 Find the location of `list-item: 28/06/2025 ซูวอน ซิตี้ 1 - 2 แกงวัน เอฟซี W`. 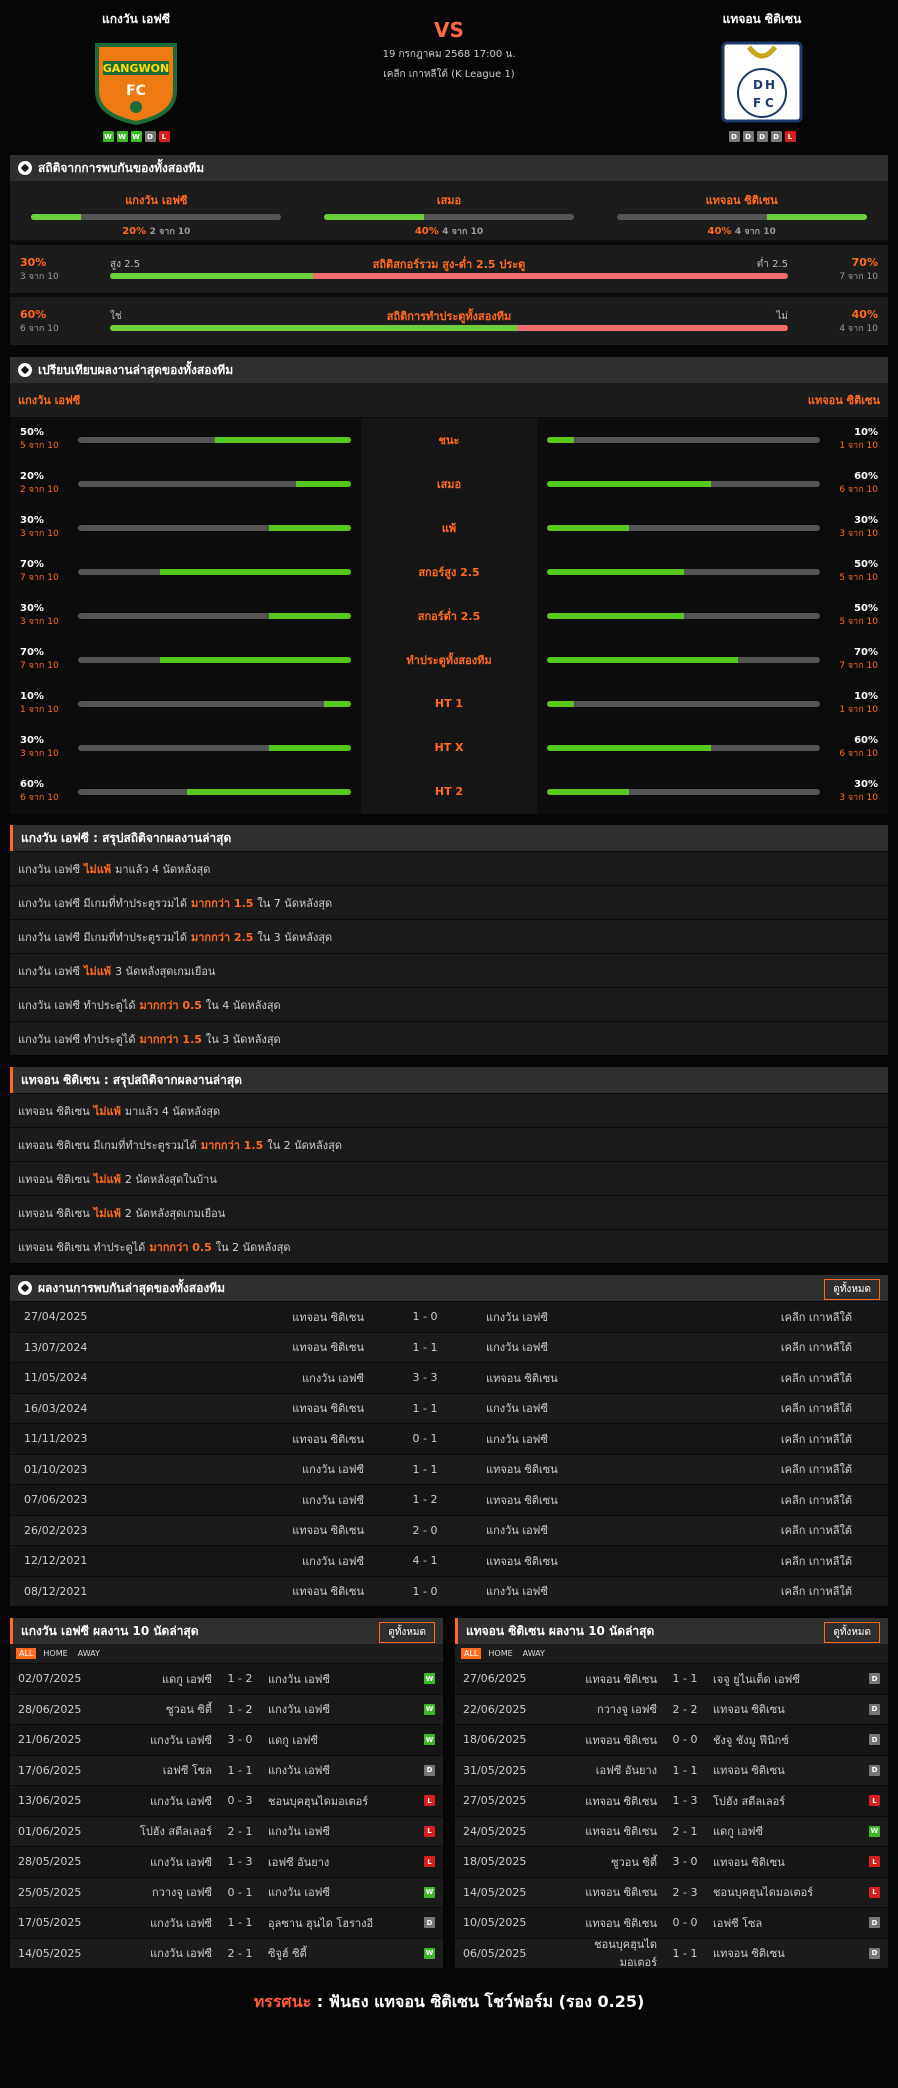

list-item: 28/06/2025 ซูวอน ซิตี้ 1 - 2 แกงวัน เอฟซี W is located at coordinates (226, 1708).